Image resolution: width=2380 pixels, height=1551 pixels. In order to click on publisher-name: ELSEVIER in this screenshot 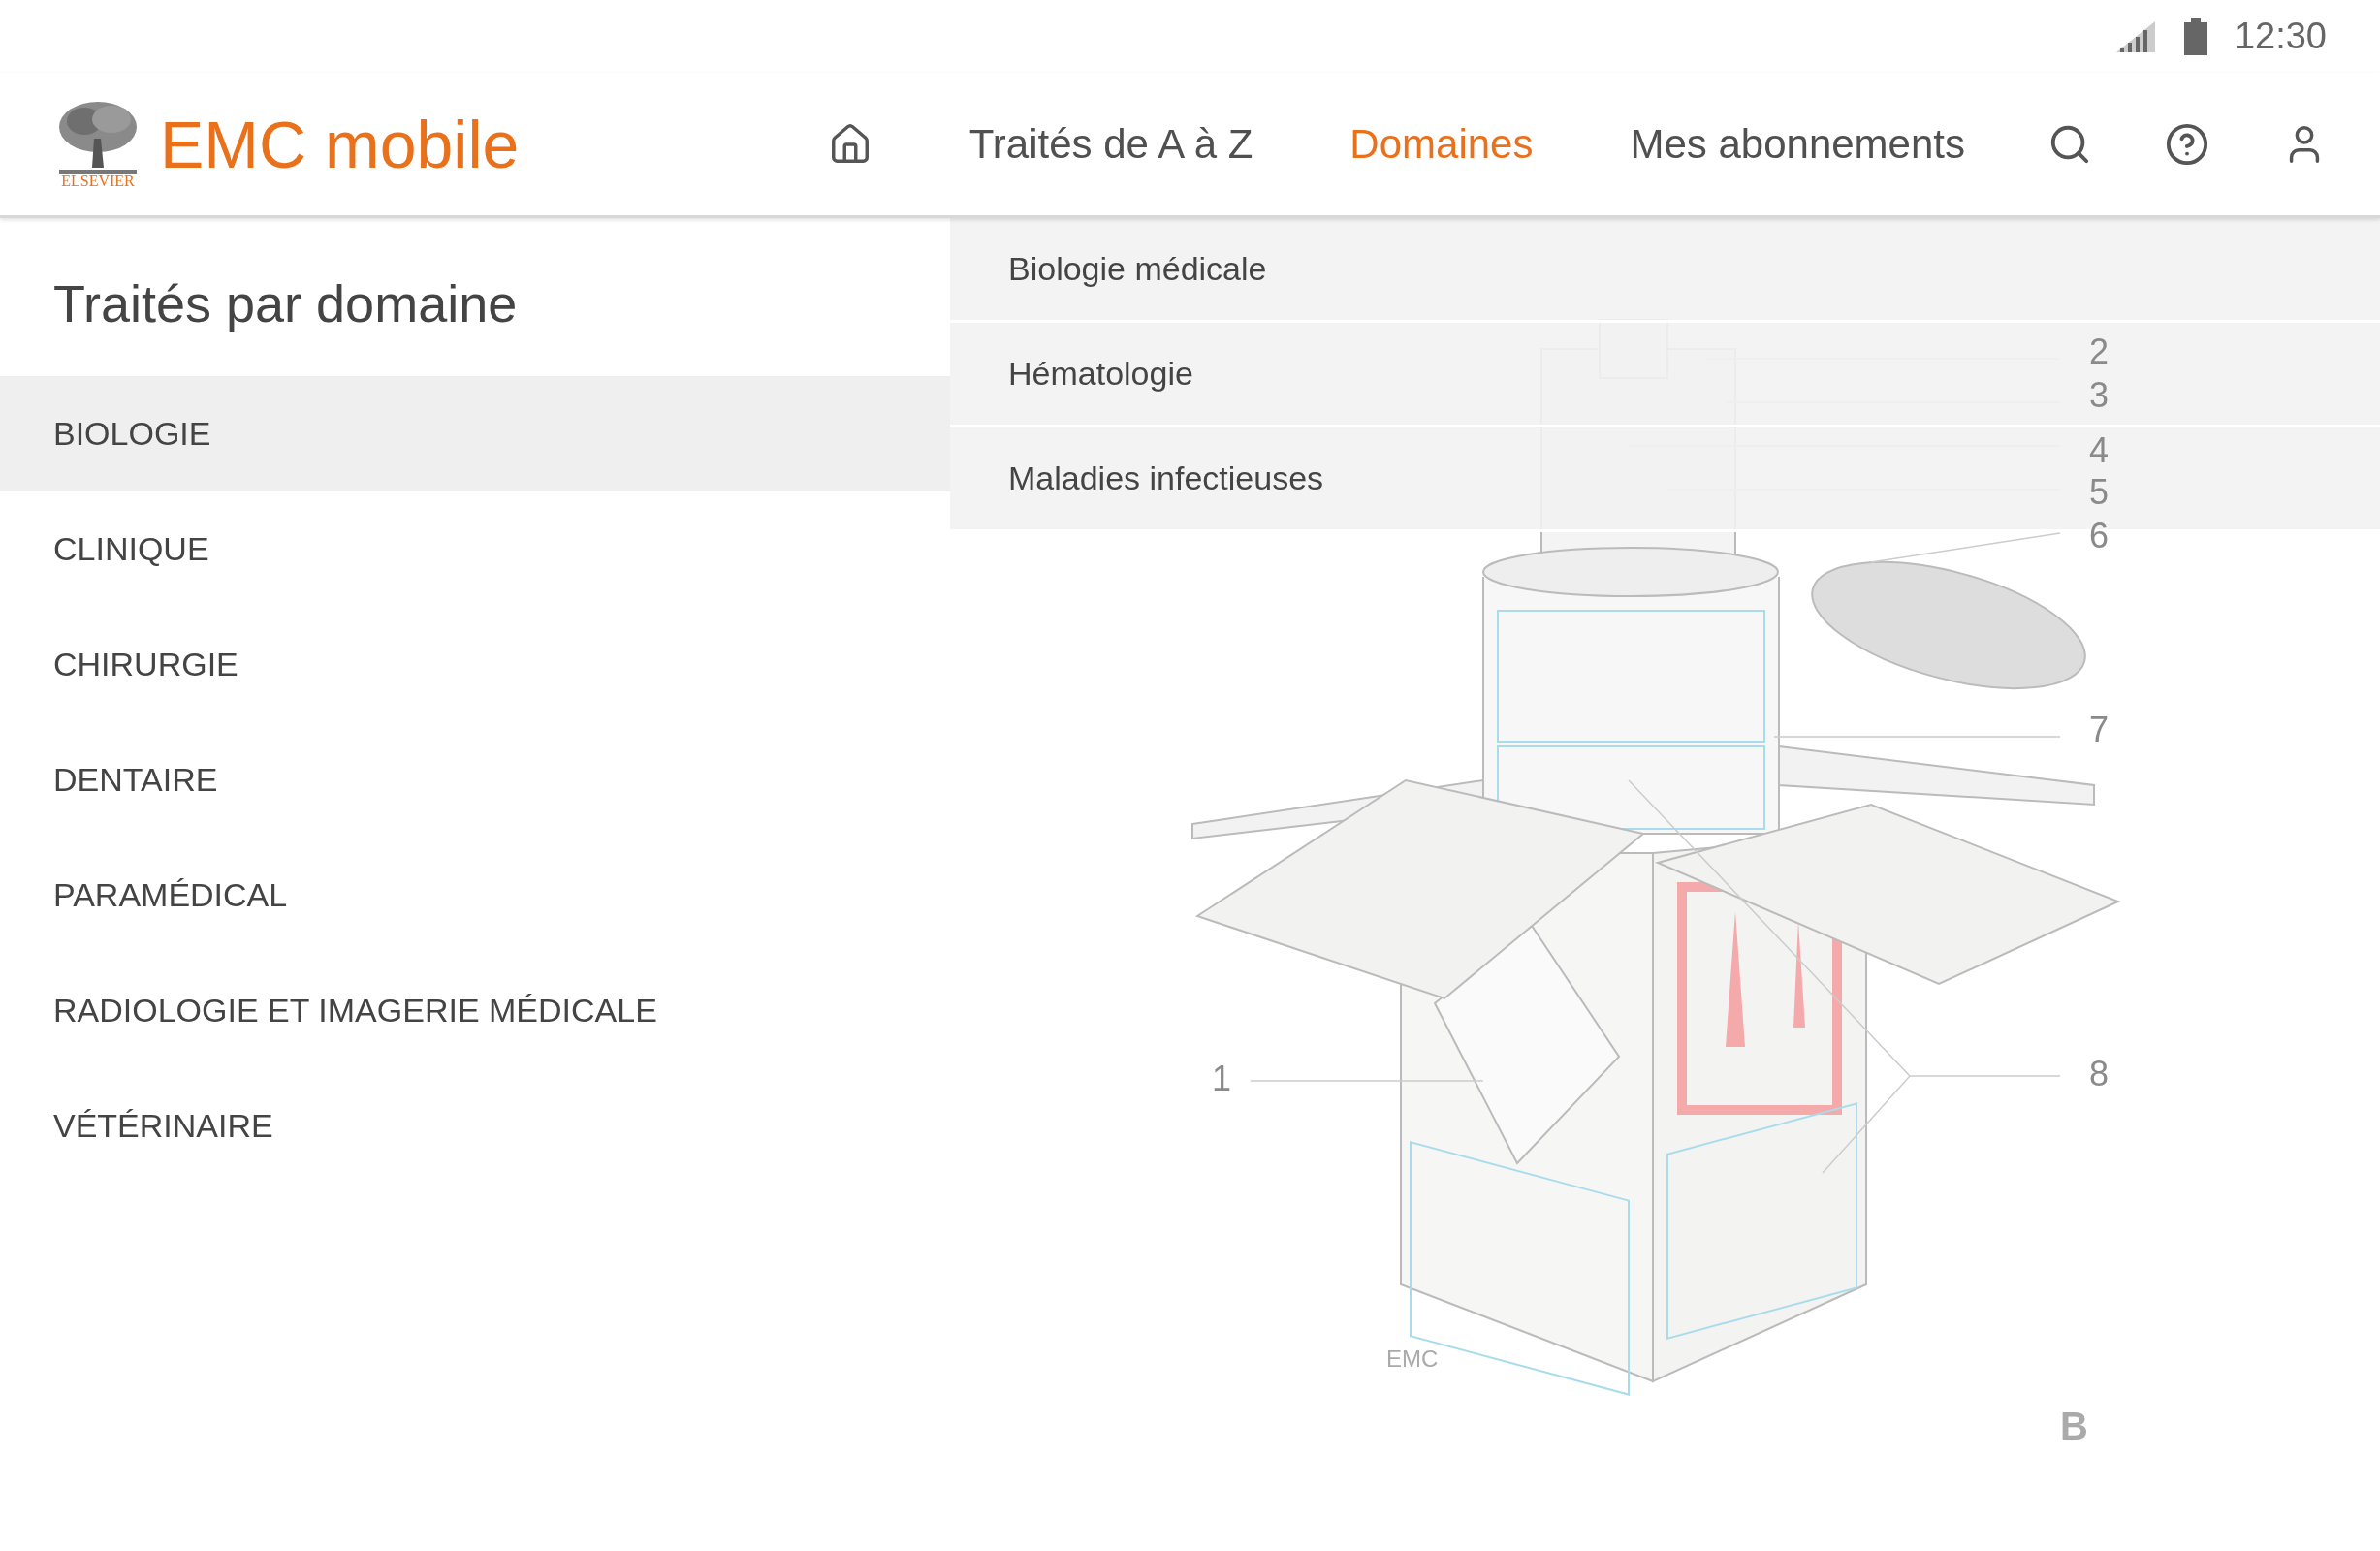, I will do `click(98, 181)`.